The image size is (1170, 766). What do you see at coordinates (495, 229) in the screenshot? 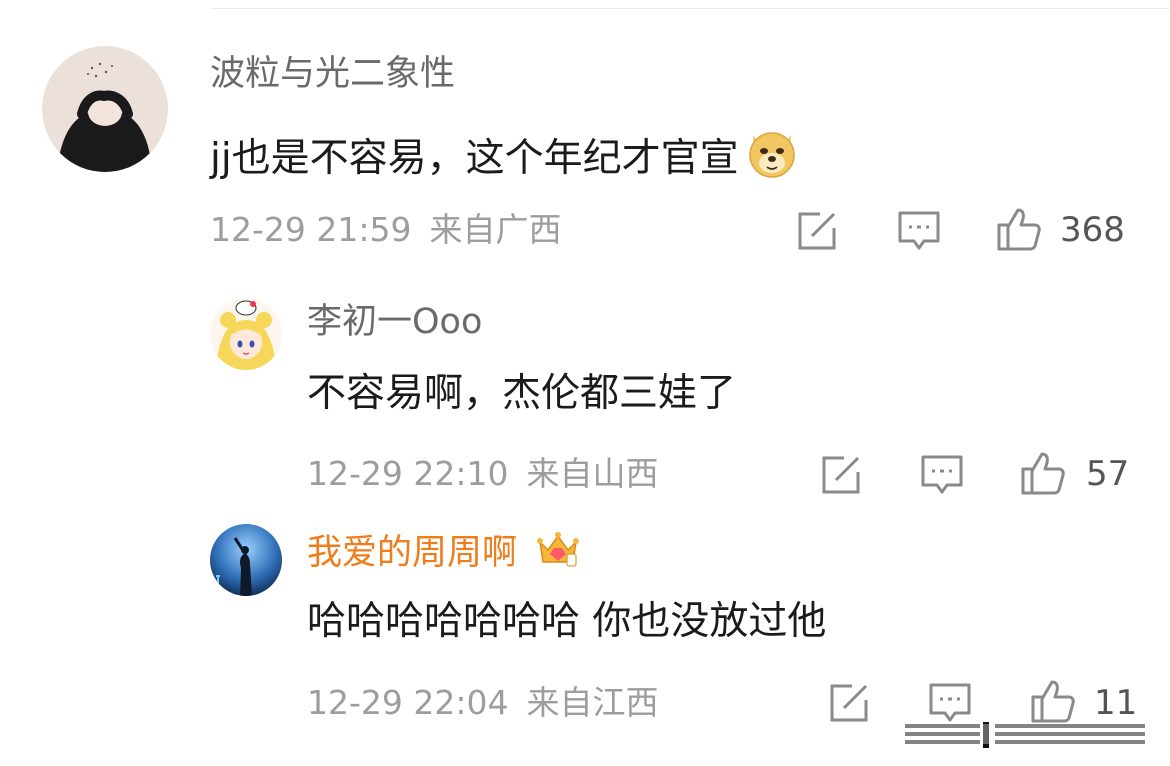
I see `comment-location: 来自广西` at bounding box center [495, 229].